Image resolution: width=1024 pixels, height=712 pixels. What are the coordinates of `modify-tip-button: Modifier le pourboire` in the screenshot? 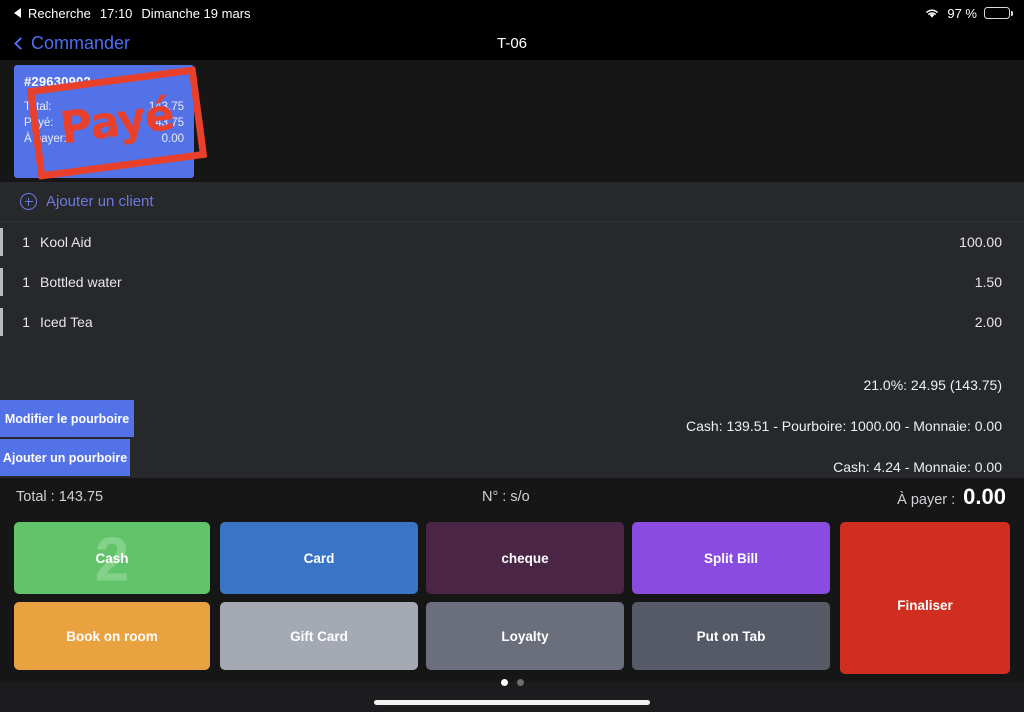 It's located at (67, 418).